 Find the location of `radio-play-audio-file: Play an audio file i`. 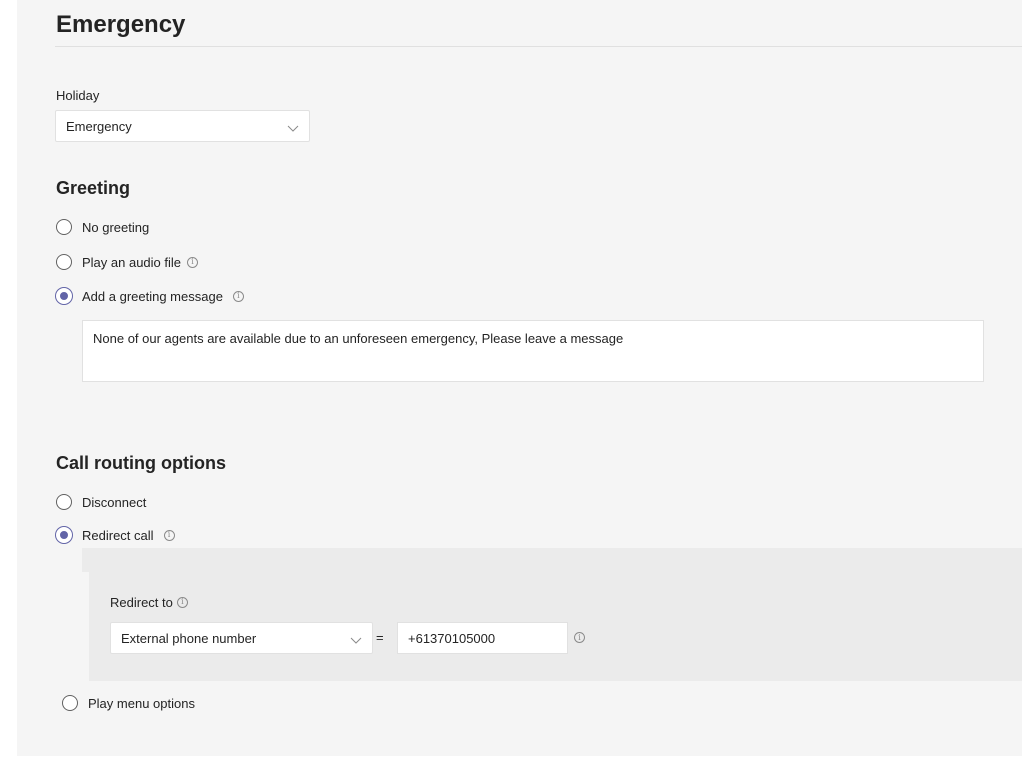

radio-play-audio-file: Play an audio file i is located at coordinates (127, 262).